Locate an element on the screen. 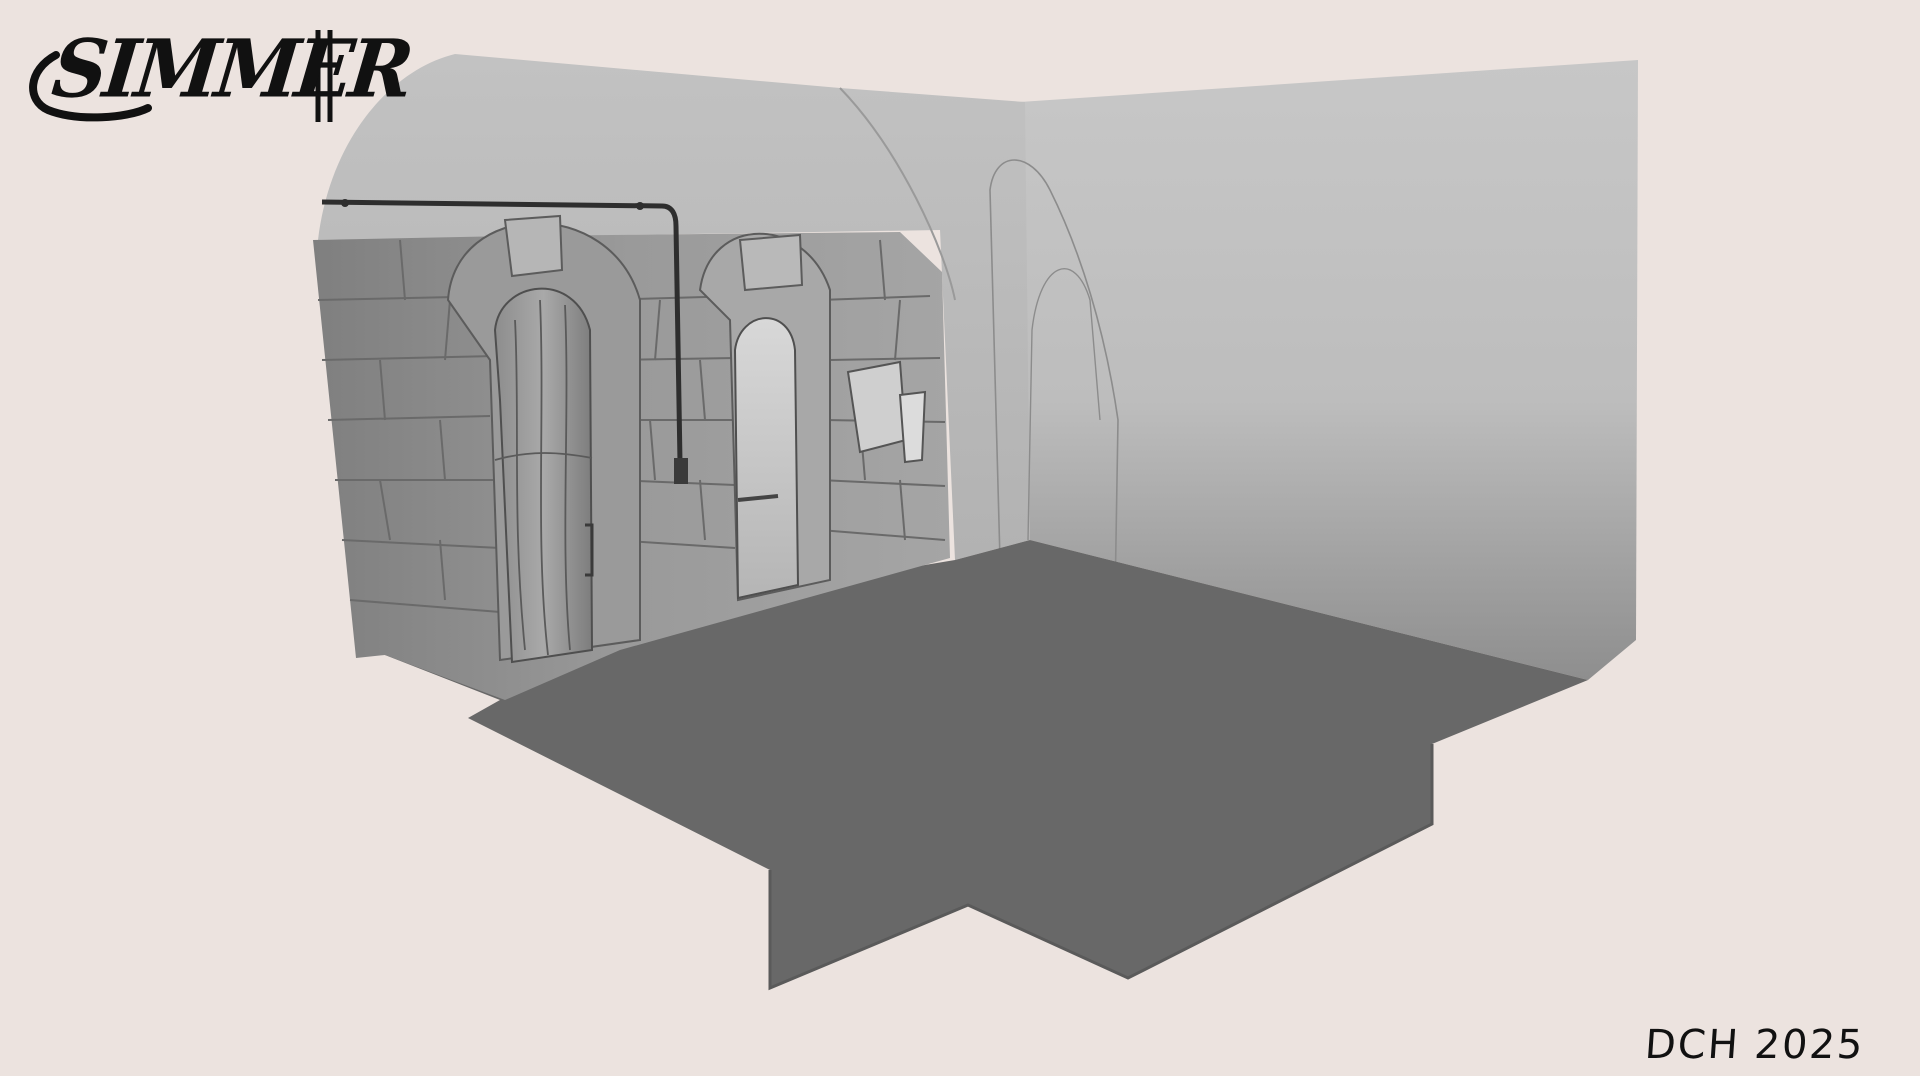 This screenshot has height=1076, width=1920. logo-text: SIMMER is located at coordinates (231, 69).